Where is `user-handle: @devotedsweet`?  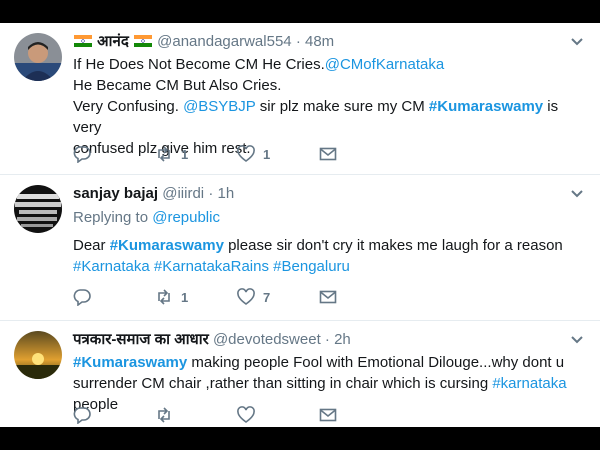 user-handle: @devotedsweet is located at coordinates (267, 339).